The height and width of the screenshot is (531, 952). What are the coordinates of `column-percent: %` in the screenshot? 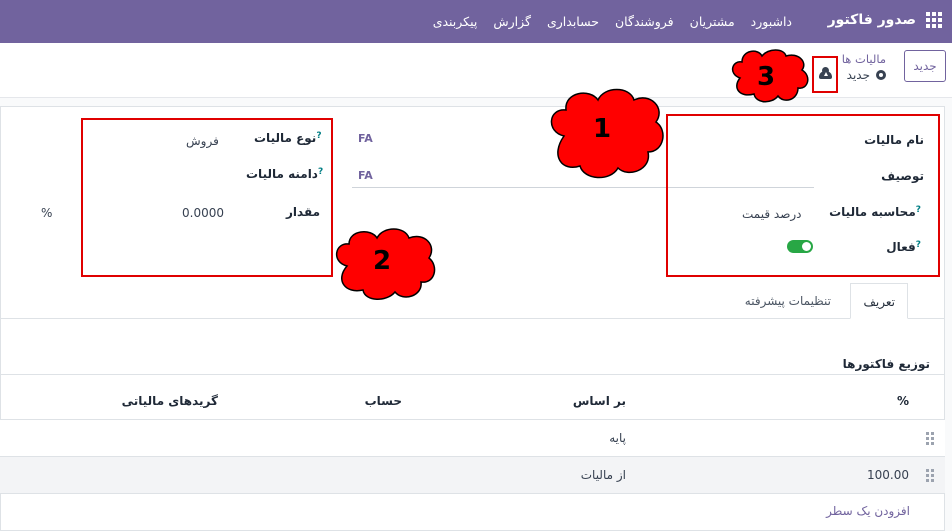 It's located at (902, 401).